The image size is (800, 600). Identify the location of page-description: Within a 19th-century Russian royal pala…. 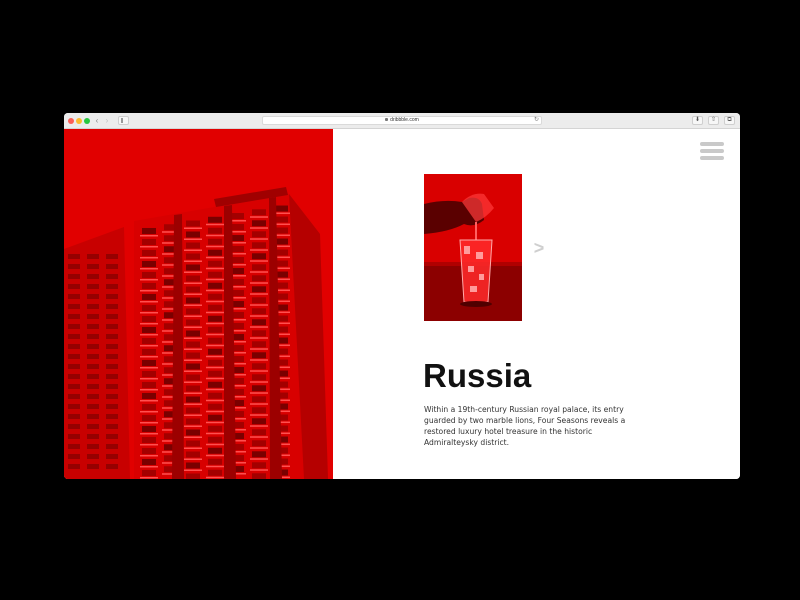
(525, 426).